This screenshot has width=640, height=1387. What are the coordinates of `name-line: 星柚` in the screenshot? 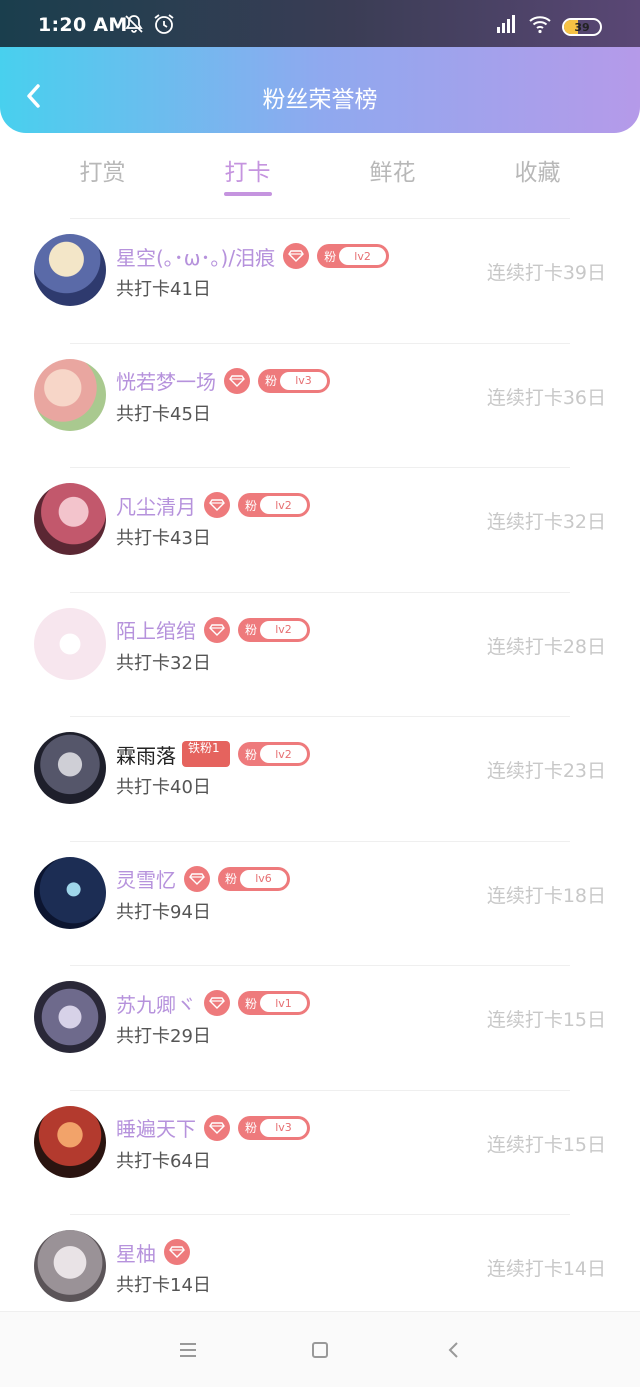 It's located at (153, 1252).